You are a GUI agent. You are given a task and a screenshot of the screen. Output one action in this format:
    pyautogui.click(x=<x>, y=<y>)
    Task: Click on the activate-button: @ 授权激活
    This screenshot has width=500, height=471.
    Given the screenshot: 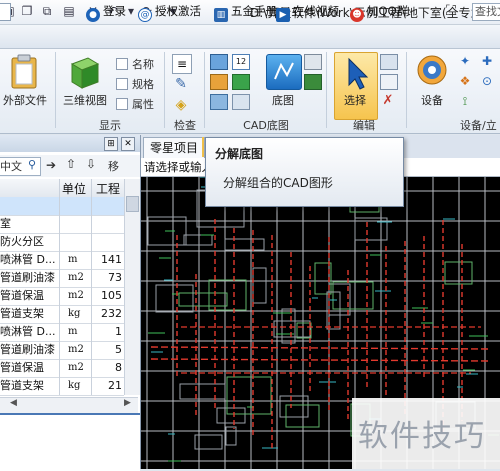 What is the action you would take?
    pyautogui.click(x=169, y=12)
    